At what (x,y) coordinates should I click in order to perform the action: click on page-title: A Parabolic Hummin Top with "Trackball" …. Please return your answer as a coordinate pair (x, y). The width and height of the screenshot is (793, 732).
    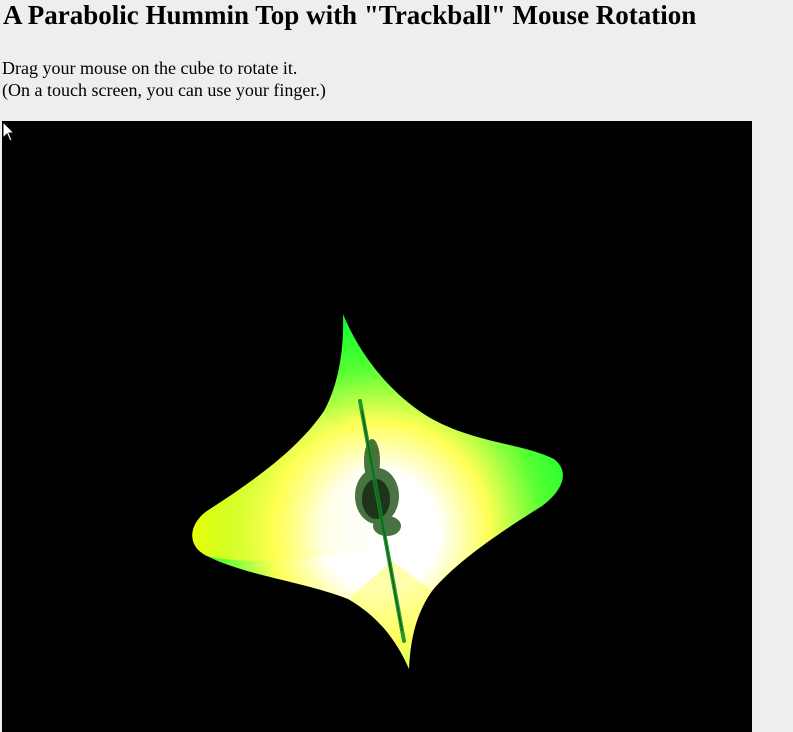
    Looking at the image, I should click on (350, 15).